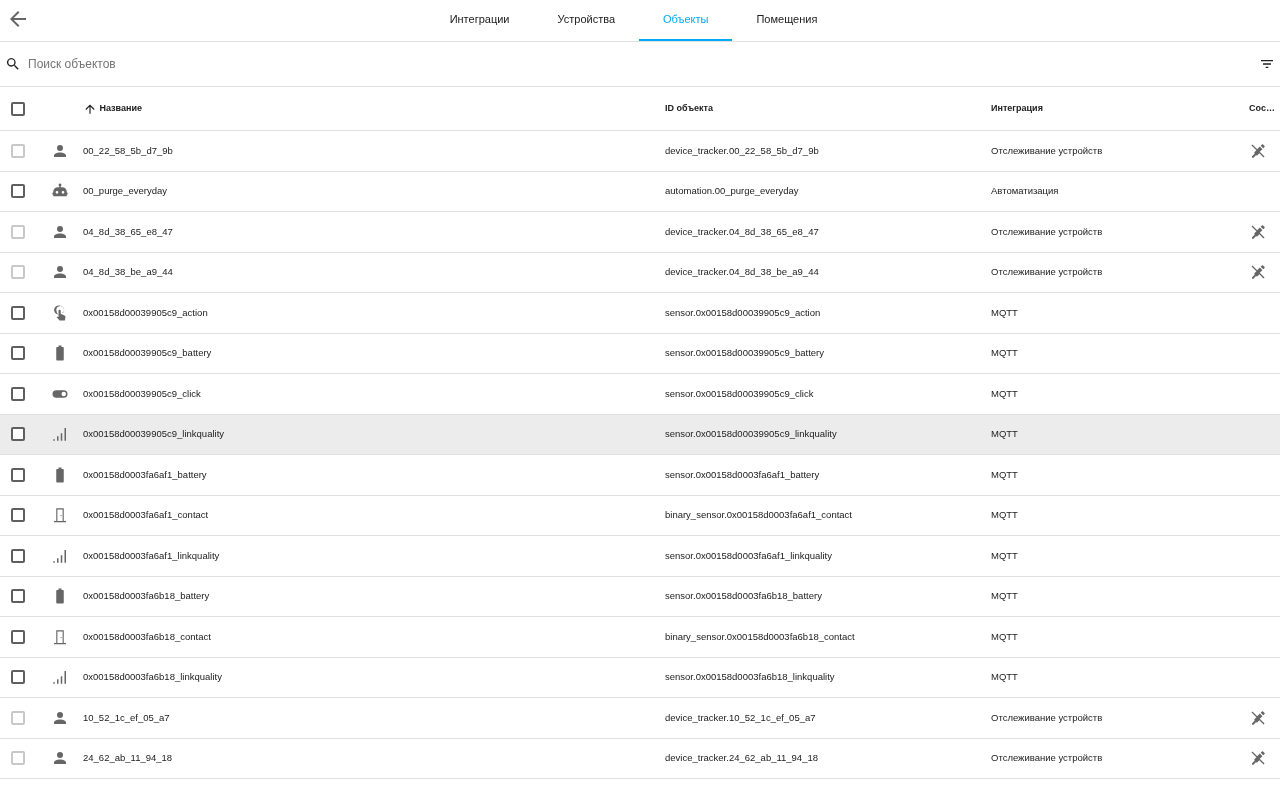  I want to click on search-icon, so click(13, 64).